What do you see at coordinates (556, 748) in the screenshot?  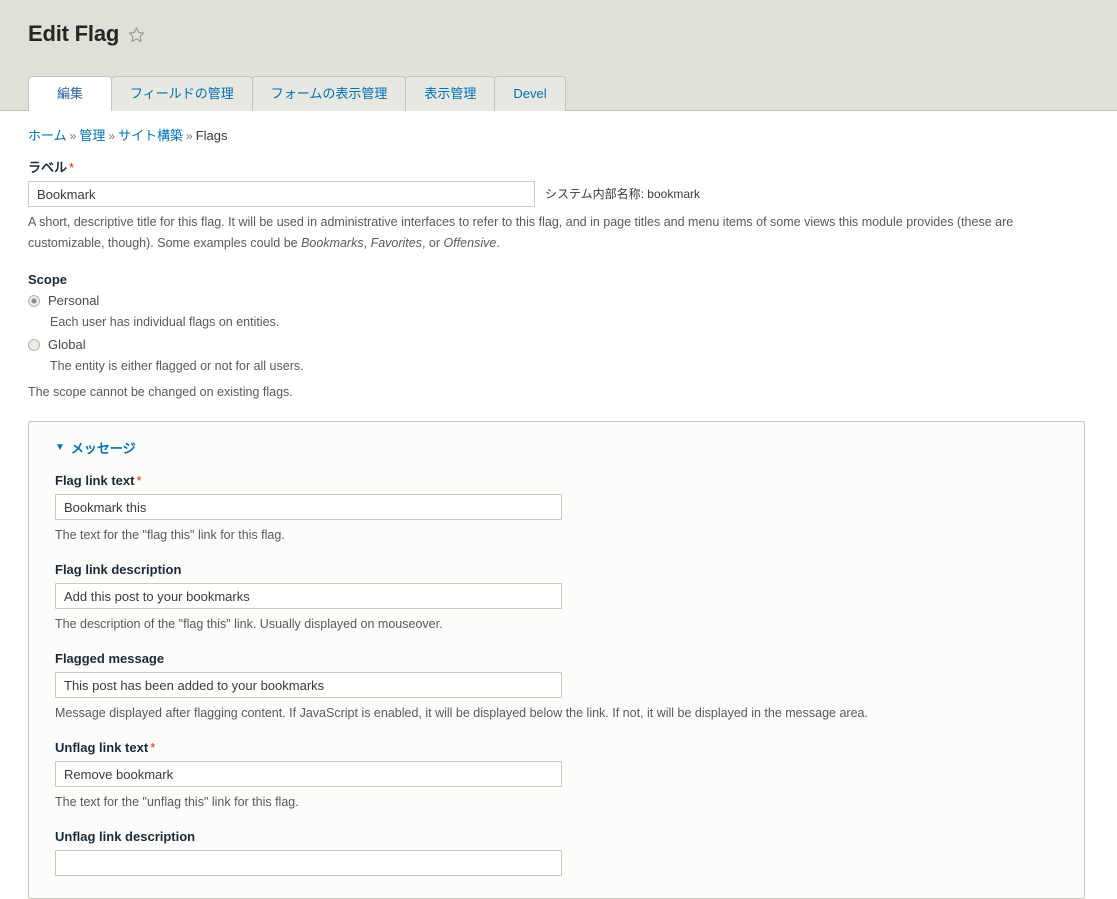 I see `unflag-link-text-label: Unflag link text *` at bounding box center [556, 748].